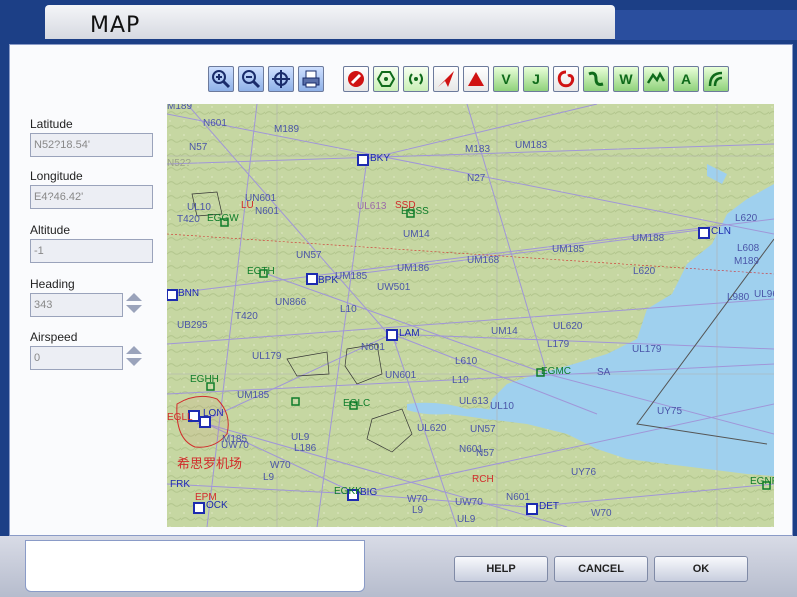 The image size is (797, 597). Describe the element at coordinates (686, 79) in the screenshot. I see `altitude-filter-icon: A` at that location.